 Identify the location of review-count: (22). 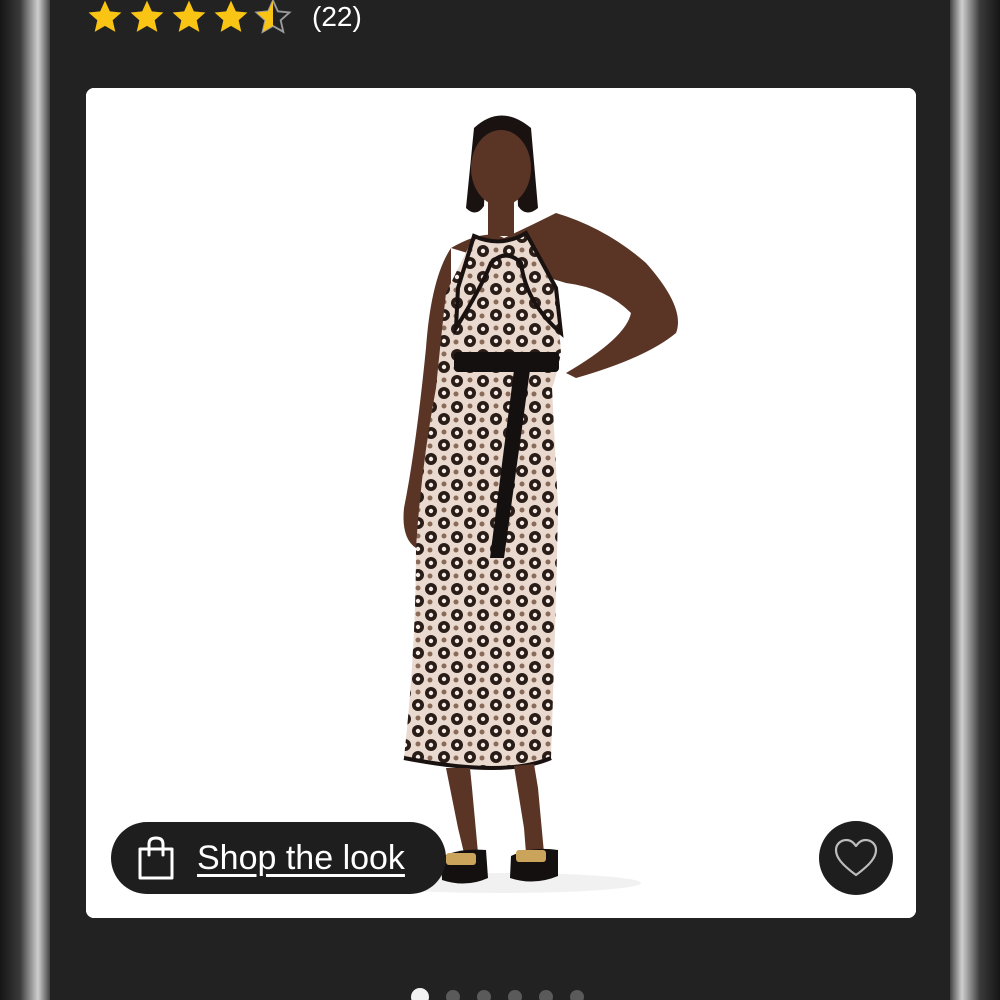
(337, 17).